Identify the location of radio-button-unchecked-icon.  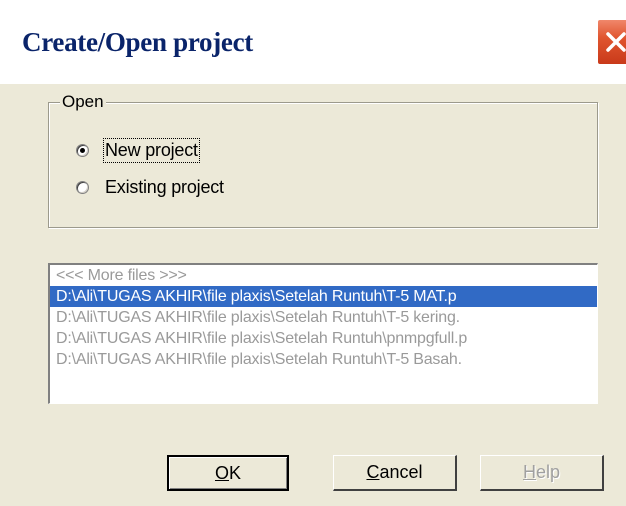
(82, 187).